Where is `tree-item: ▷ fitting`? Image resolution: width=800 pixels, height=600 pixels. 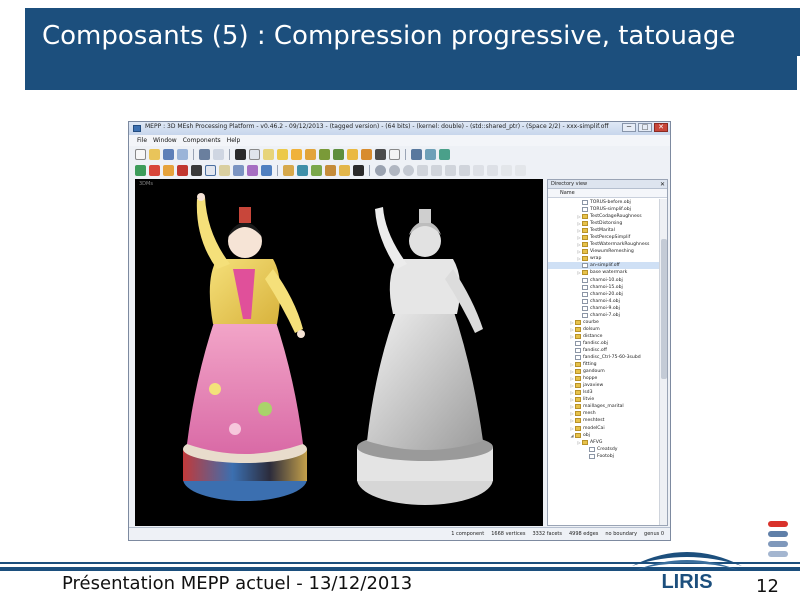 tree-item: ▷ fitting is located at coordinates (604, 364).